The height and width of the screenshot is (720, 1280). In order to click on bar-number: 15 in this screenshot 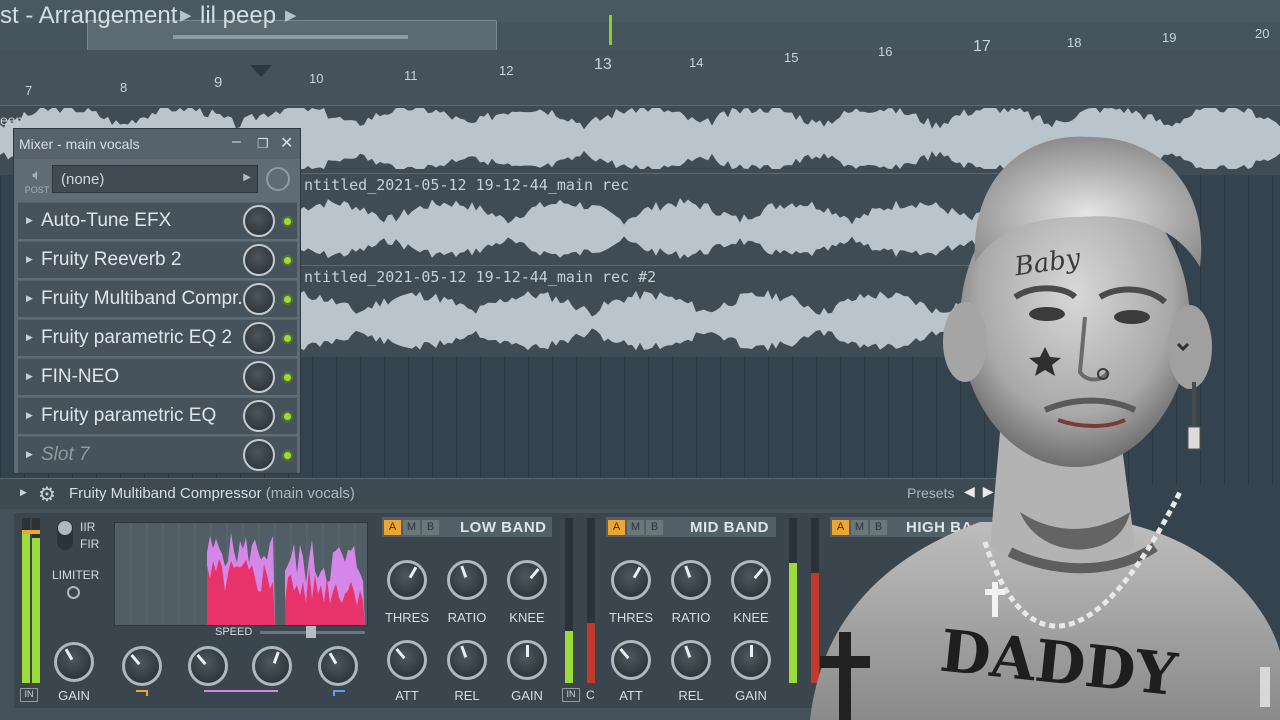, I will do `click(791, 57)`.